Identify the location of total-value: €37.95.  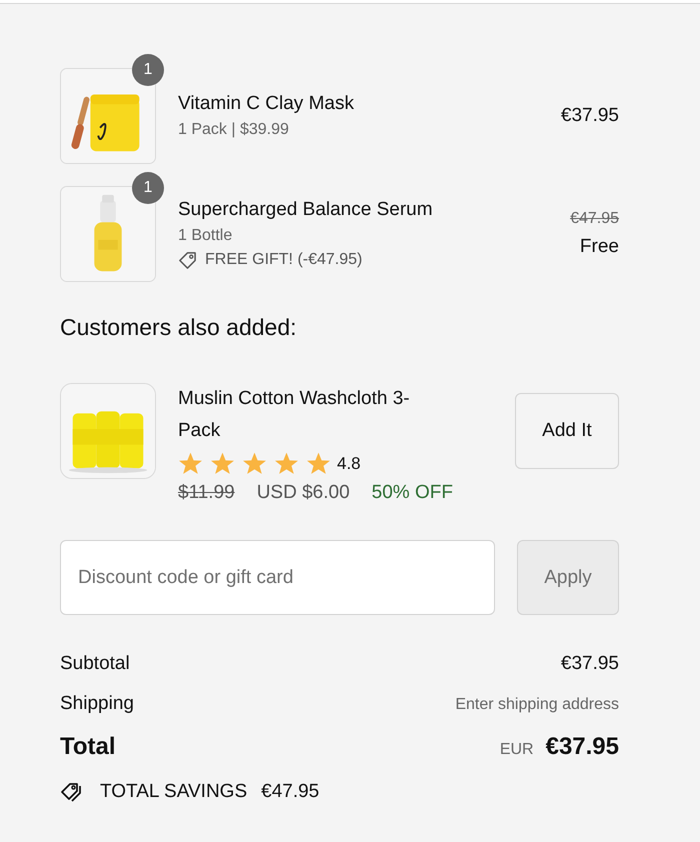
(582, 747).